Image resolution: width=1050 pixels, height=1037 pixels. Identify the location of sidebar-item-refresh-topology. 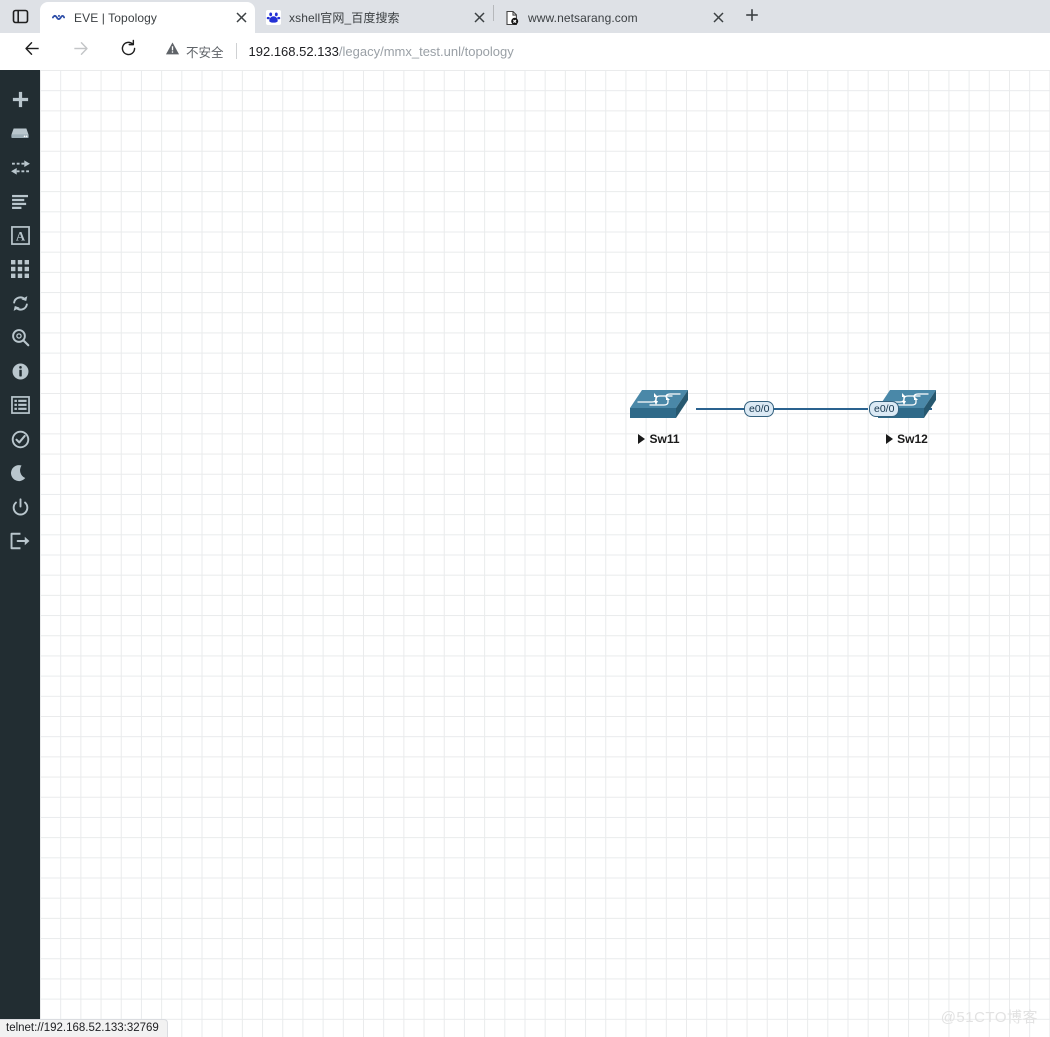
(20, 303).